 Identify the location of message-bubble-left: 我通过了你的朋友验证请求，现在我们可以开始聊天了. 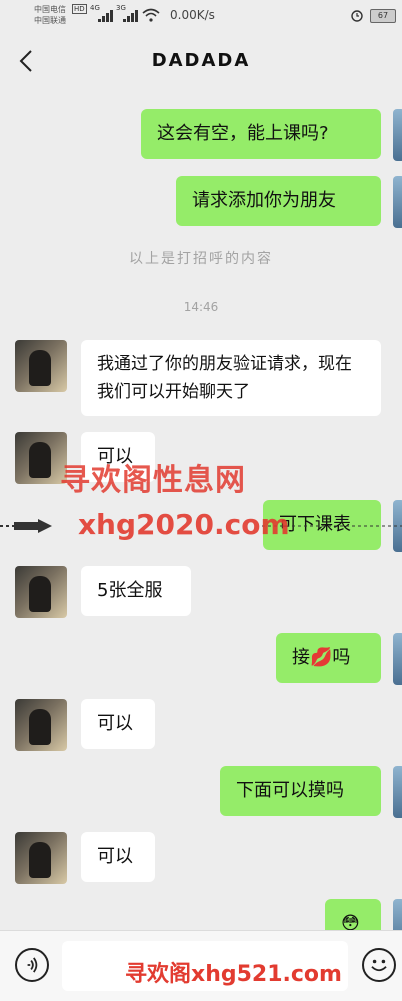
(231, 378).